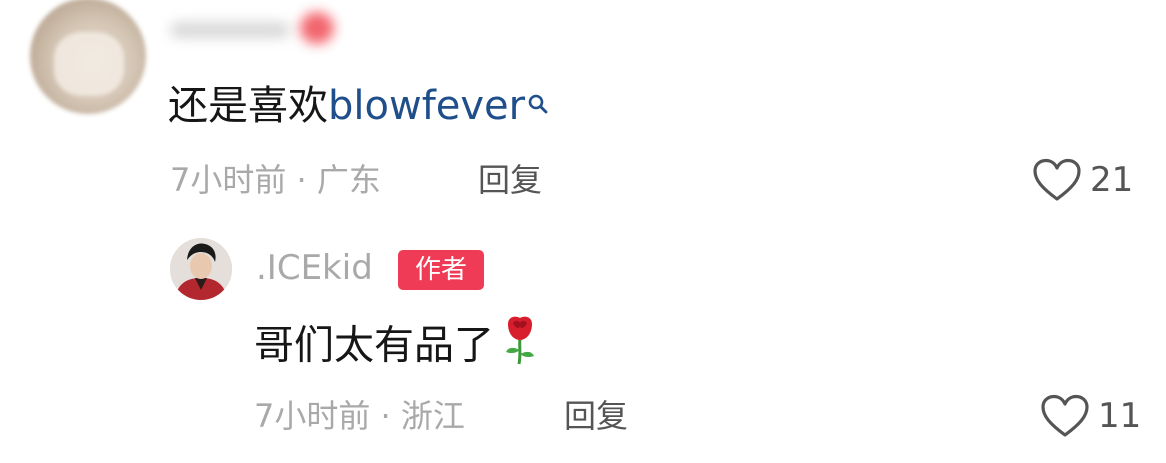 The width and height of the screenshot is (1166, 463). Describe the element at coordinates (538, 96) in the screenshot. I see `search-icon` at that location.